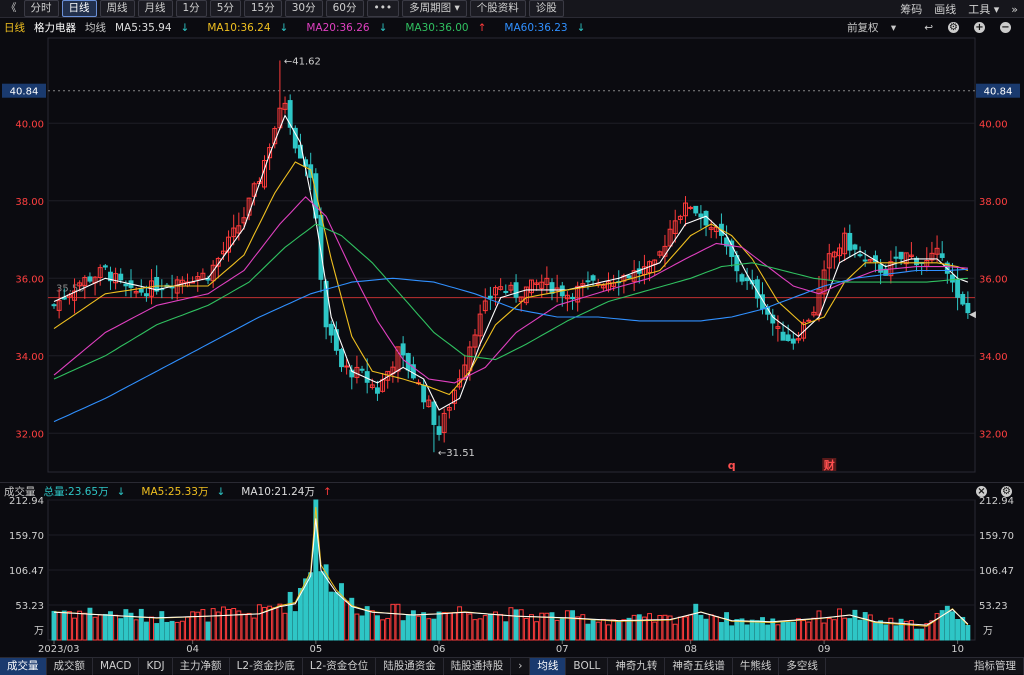  What do you see at coordinates (587, 666) in the screenshot?
I see `indicator-tab: BOLL` at bounding box center [587, 666].